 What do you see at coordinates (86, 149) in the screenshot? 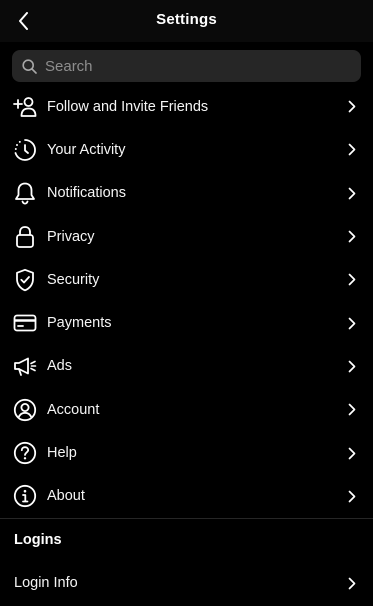
I see `menu-item-label: Your Activity` at bounding box center [86, 149].